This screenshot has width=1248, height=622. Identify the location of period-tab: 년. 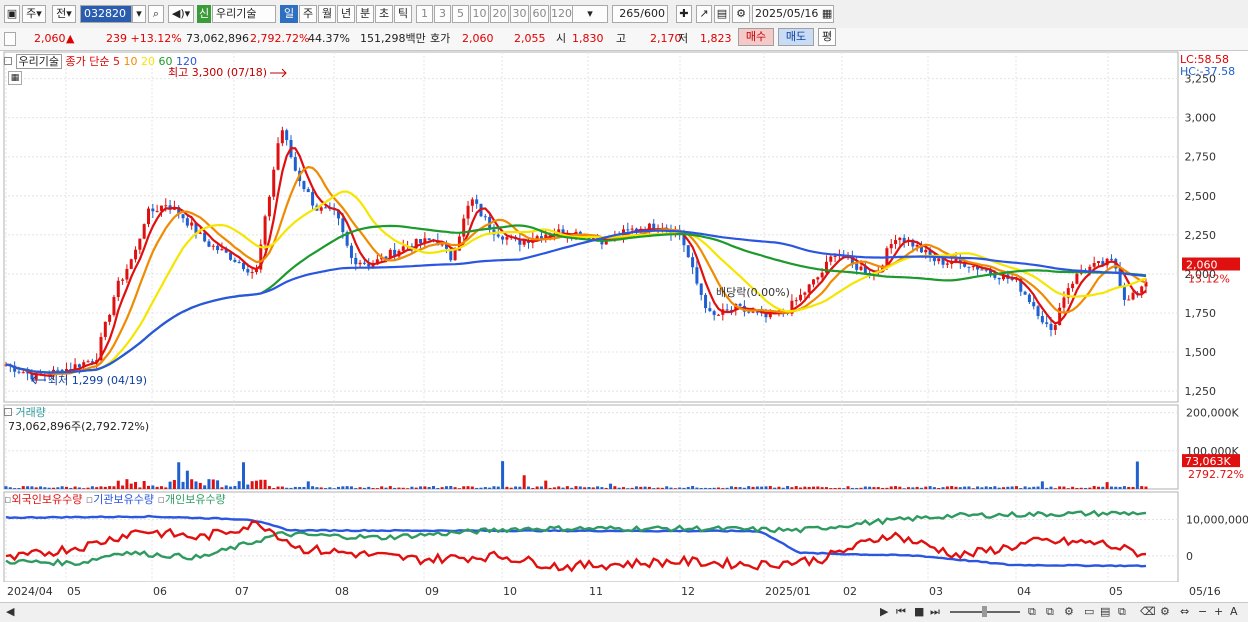
(346, 14).